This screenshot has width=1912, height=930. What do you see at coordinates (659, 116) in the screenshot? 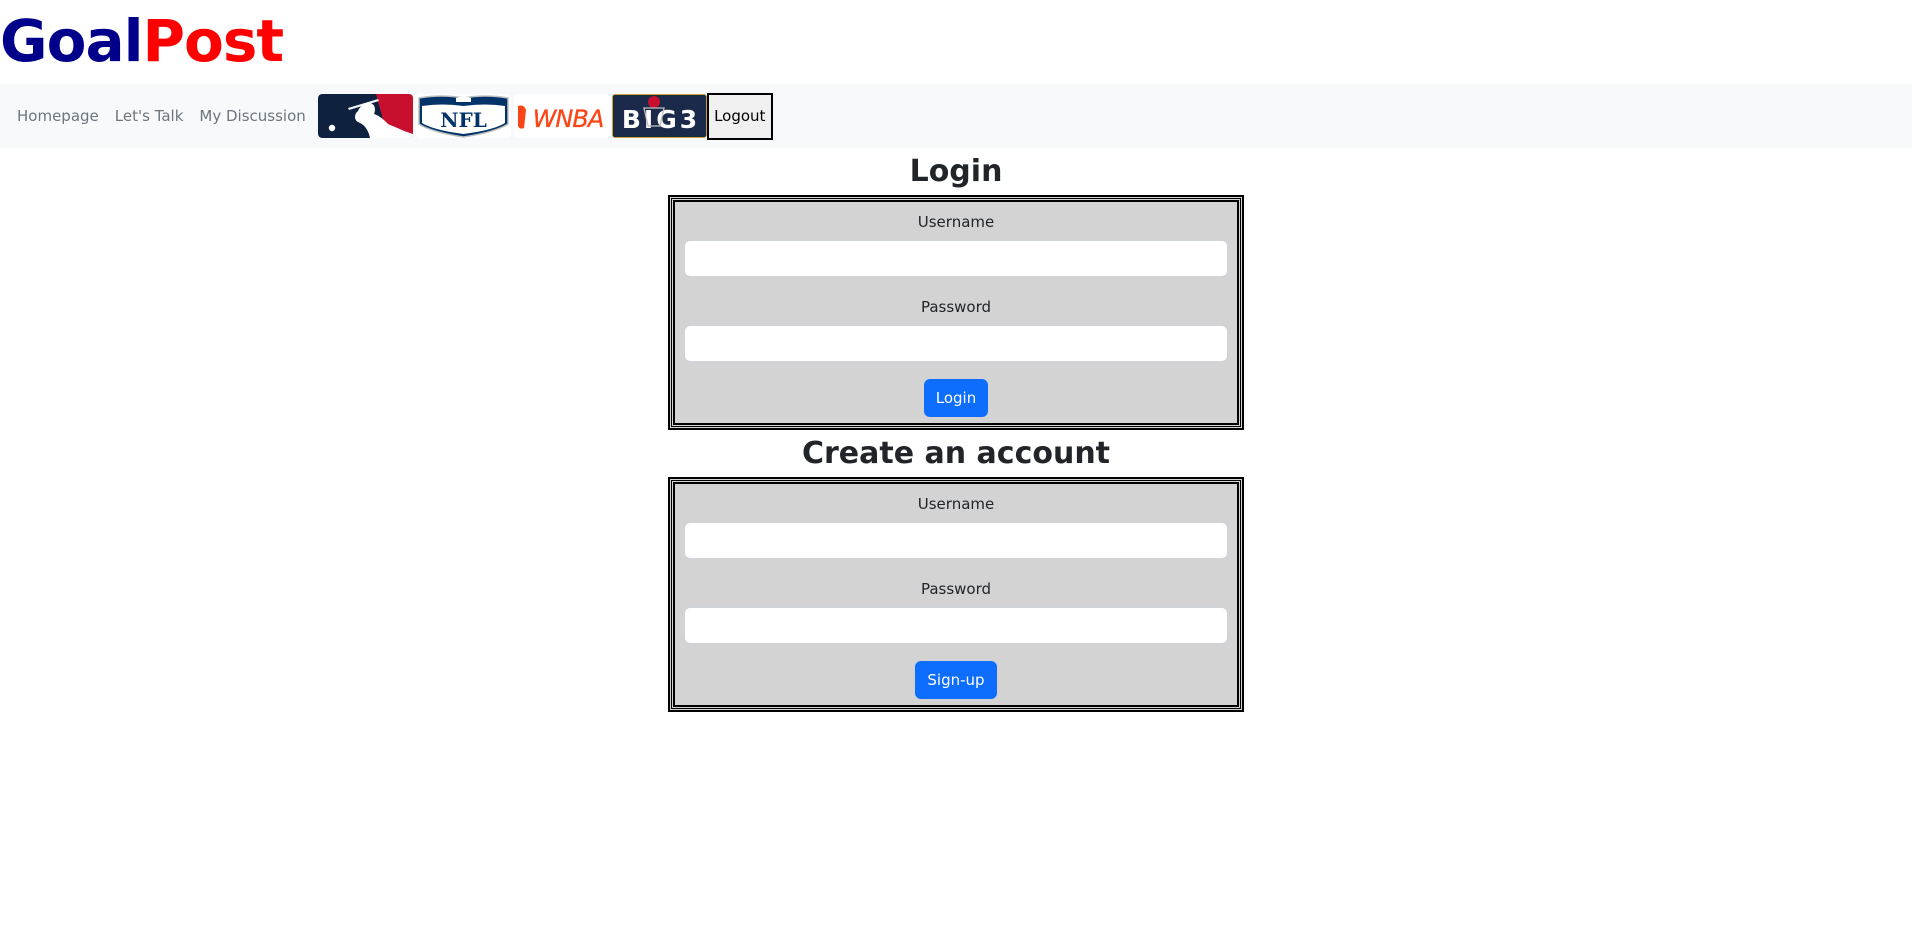
I see `big3-logo: BIG3` at bounding box center [659, 116].